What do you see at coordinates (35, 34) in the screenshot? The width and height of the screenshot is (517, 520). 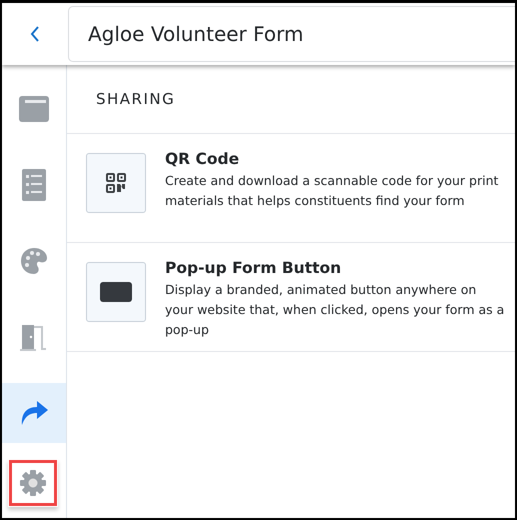 I see `back-icon` at bounding box center [35, 34].